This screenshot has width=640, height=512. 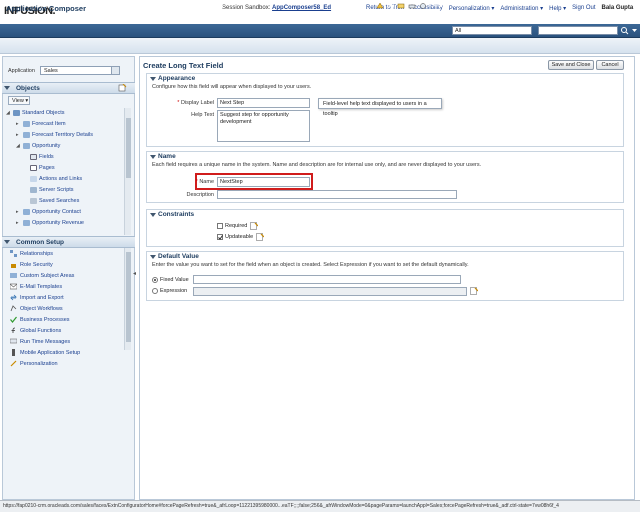 I want to click on sandbox-info: Session Sandbox: AppComposer58_Ed, so click(x=276, y=8).